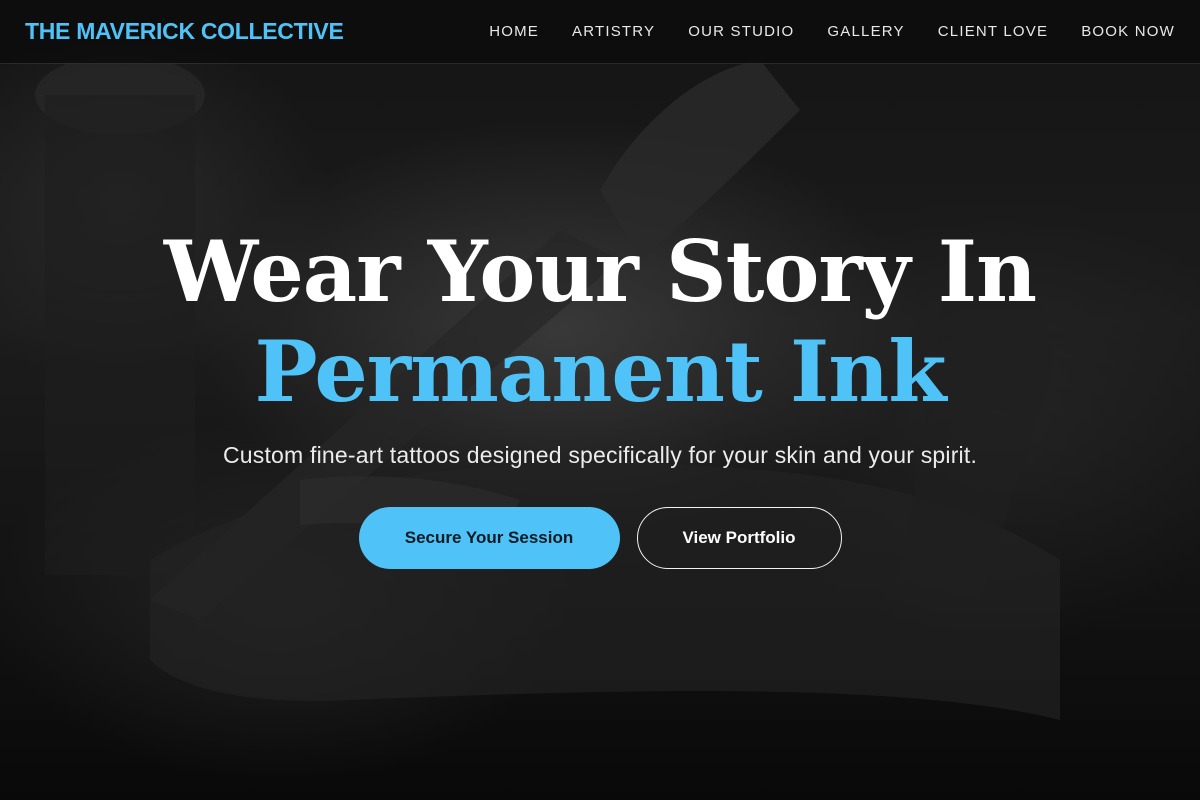  Describe the element at coordinates (184, 31) in the screenshot. I see `brand-logo: THE MAVERICK COLLECTIVE` at that location.